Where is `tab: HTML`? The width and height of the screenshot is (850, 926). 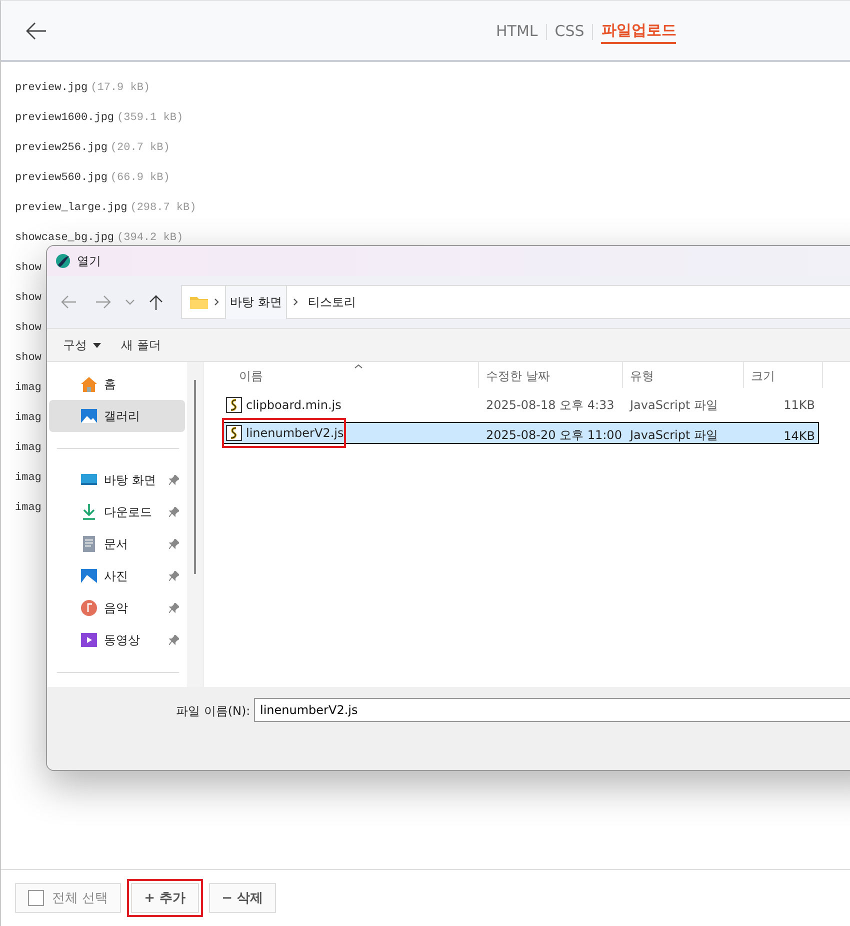
tab: HTML is located at coordinates (517, 32).